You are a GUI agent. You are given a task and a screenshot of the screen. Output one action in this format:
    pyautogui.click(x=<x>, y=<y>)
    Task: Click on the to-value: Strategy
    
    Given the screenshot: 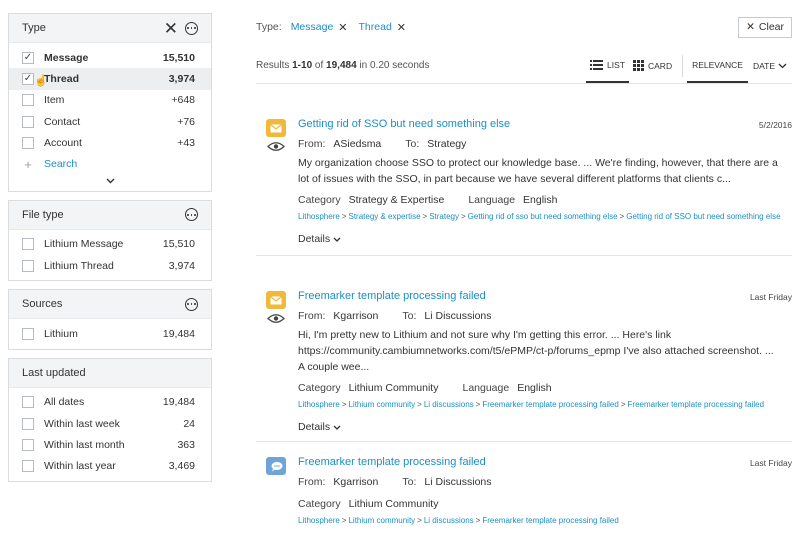 What is the action you would take?
    pyautogui.click(x=447, y=144)
    